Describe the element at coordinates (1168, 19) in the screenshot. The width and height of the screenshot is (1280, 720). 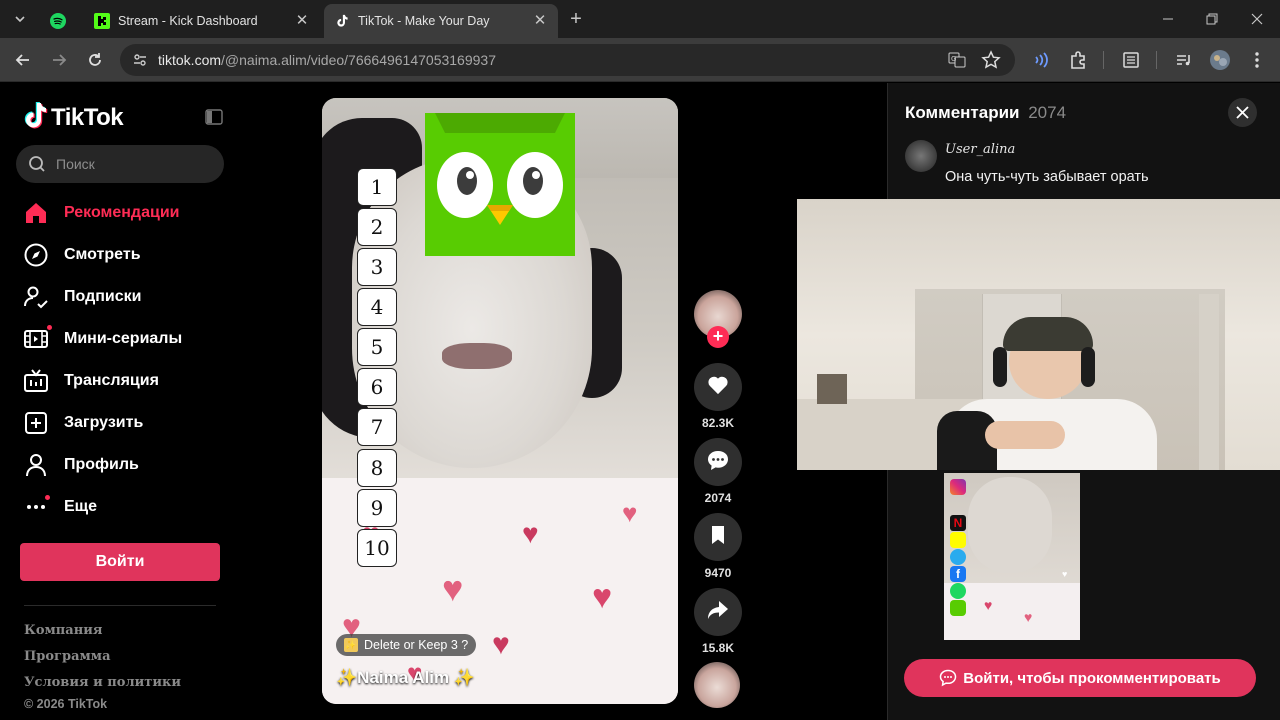
I see `minimize-window-icon` at that location.